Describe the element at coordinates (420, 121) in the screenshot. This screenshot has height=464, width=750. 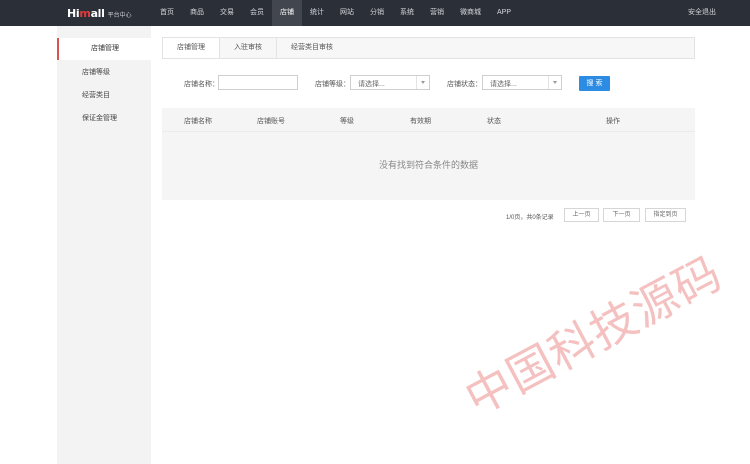
I see `column-validity: 有效期` at that location.